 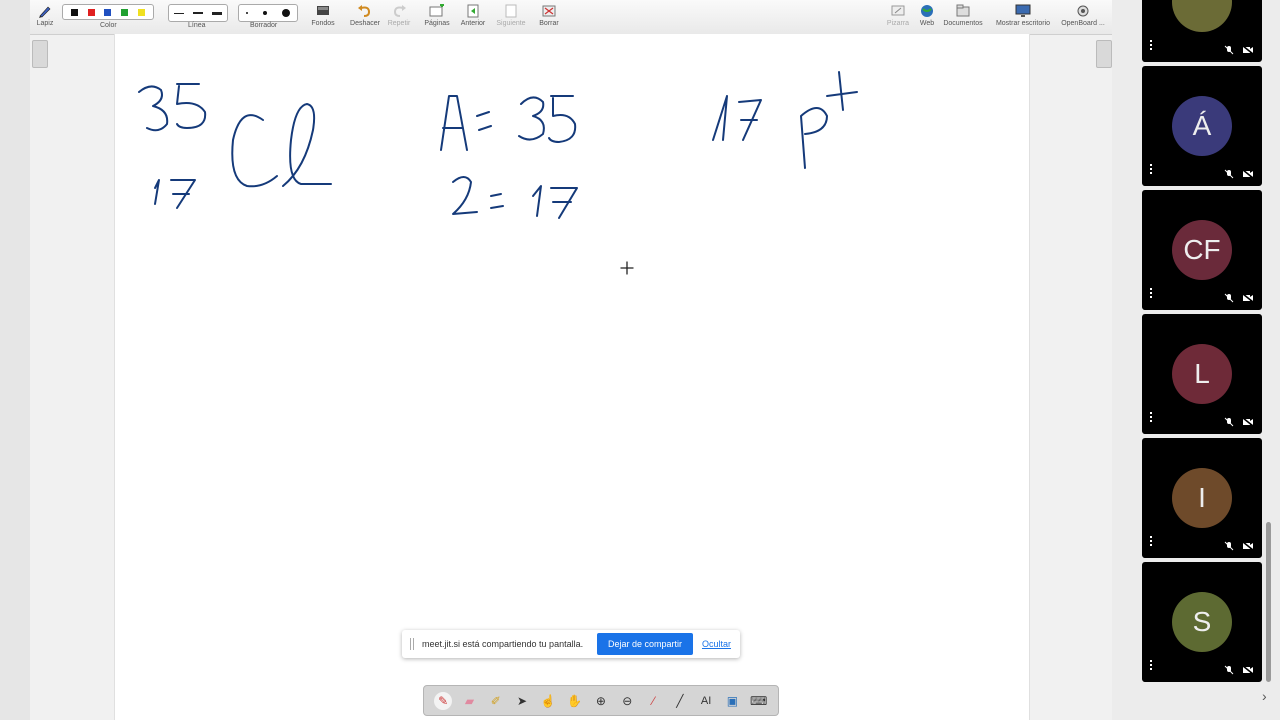 What do you see at coordinates (473, 17) in the screenshot?
I see `previous-button: Anterior` at bounding box center [473, 17].